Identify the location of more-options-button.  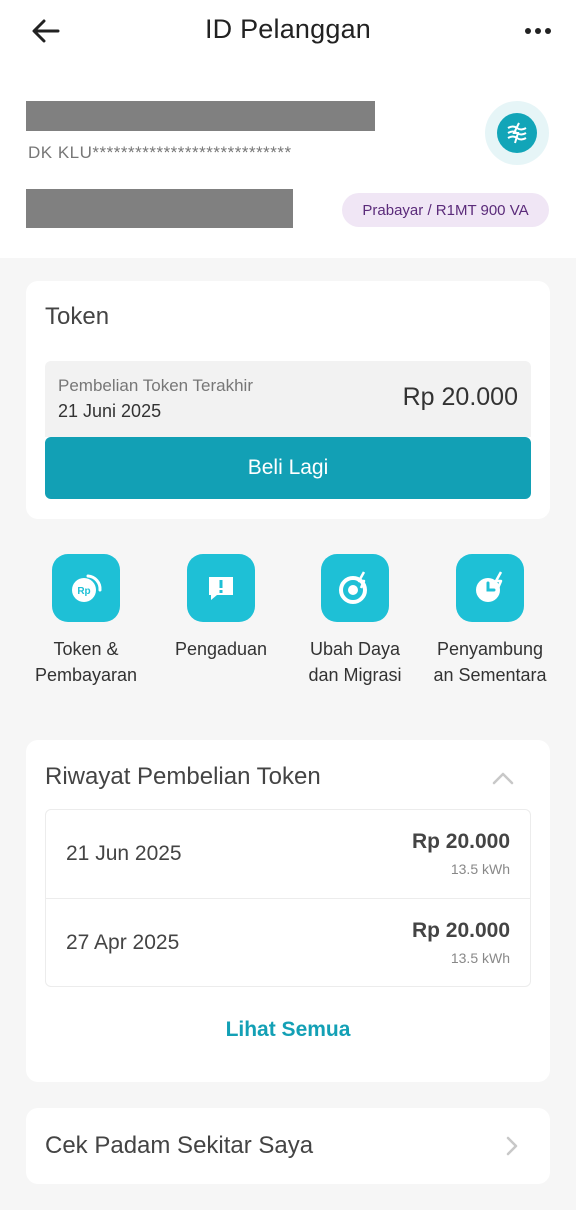
(538, 31).